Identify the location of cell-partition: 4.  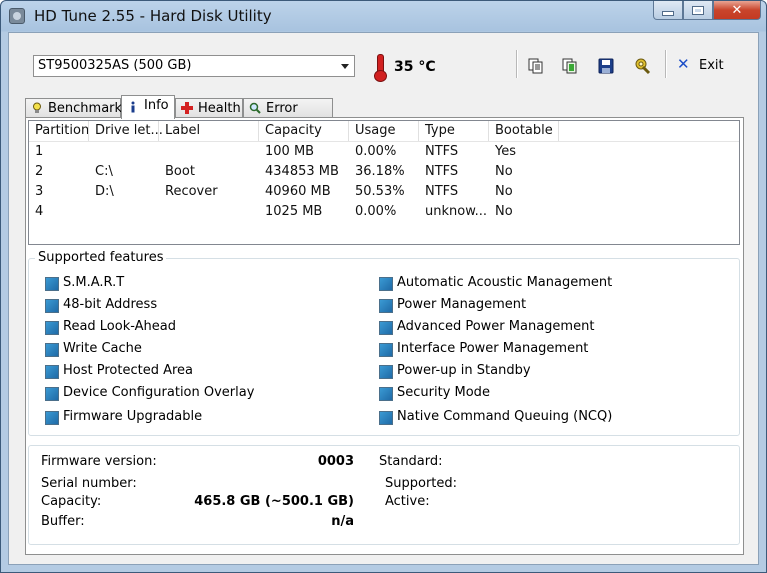
(39, 211).